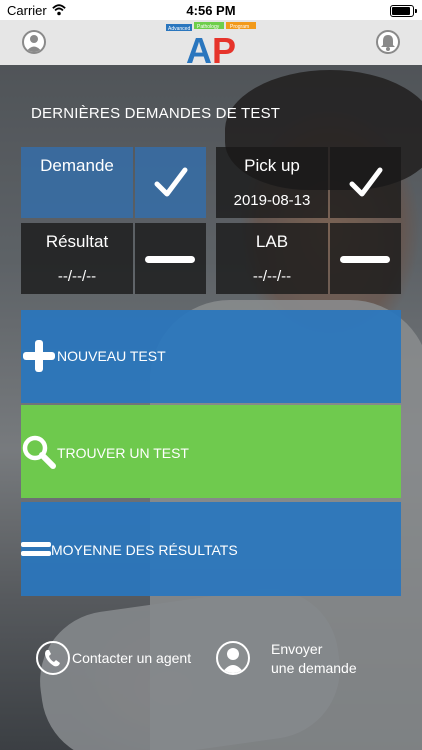 This screenshot has width=422, height=750. Describe the element at coordinates (211, 356) in the screenshot. I see `new-test-button: NOUVEAU TEST` at that location.